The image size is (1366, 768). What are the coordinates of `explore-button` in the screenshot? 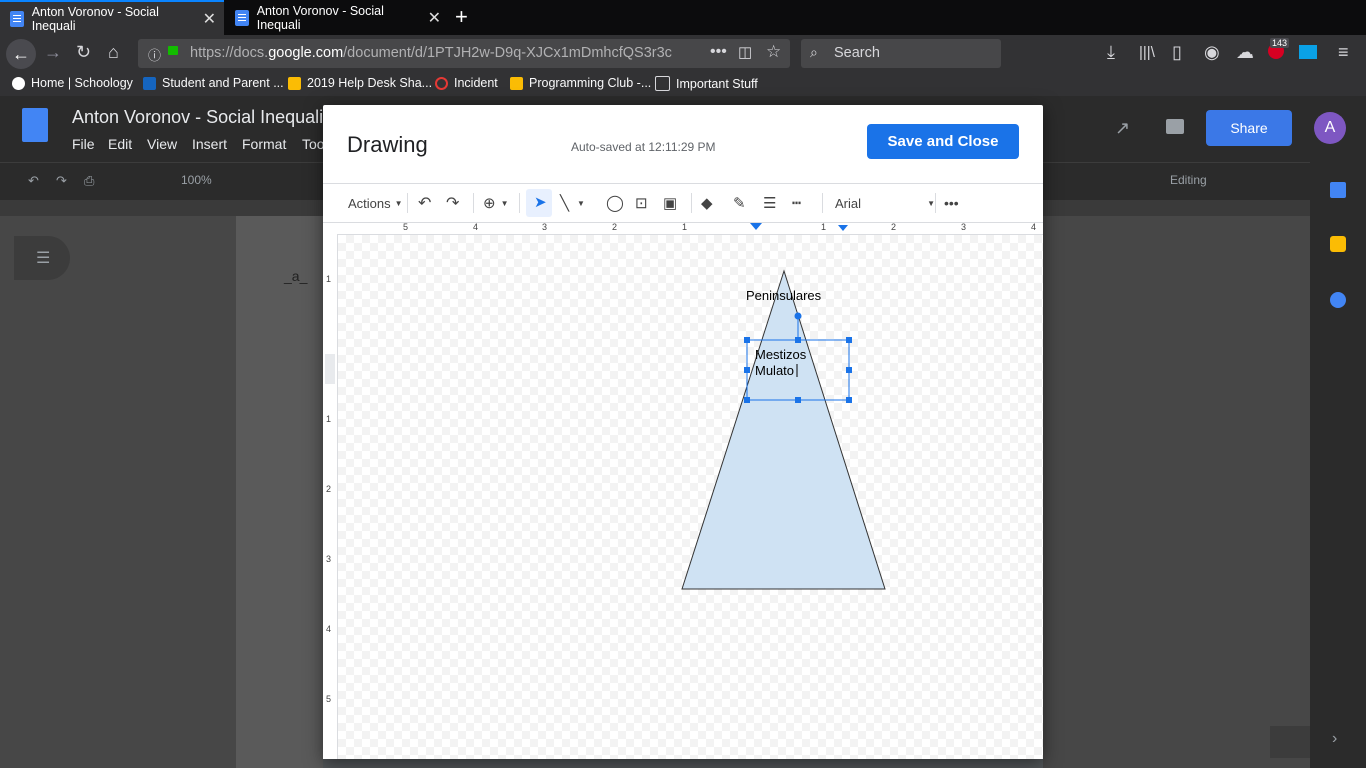 It's located at (1290, 742).